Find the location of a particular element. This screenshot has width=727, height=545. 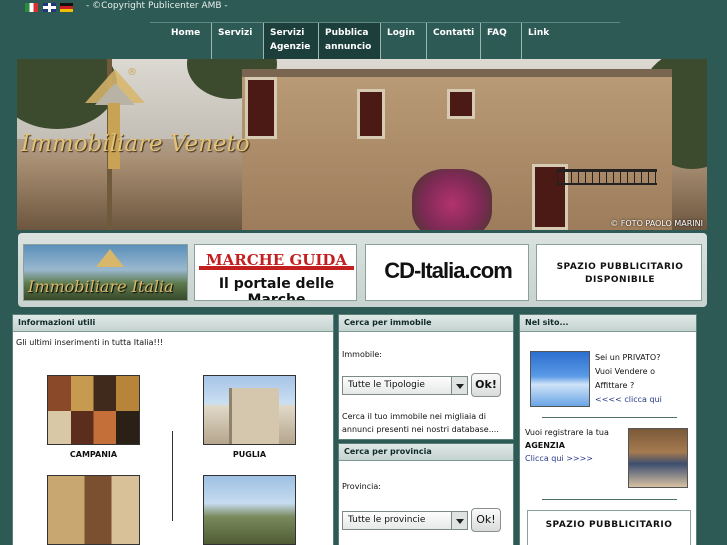

region-label-campania: CAMPANIA is located at coordinates (93, 454).